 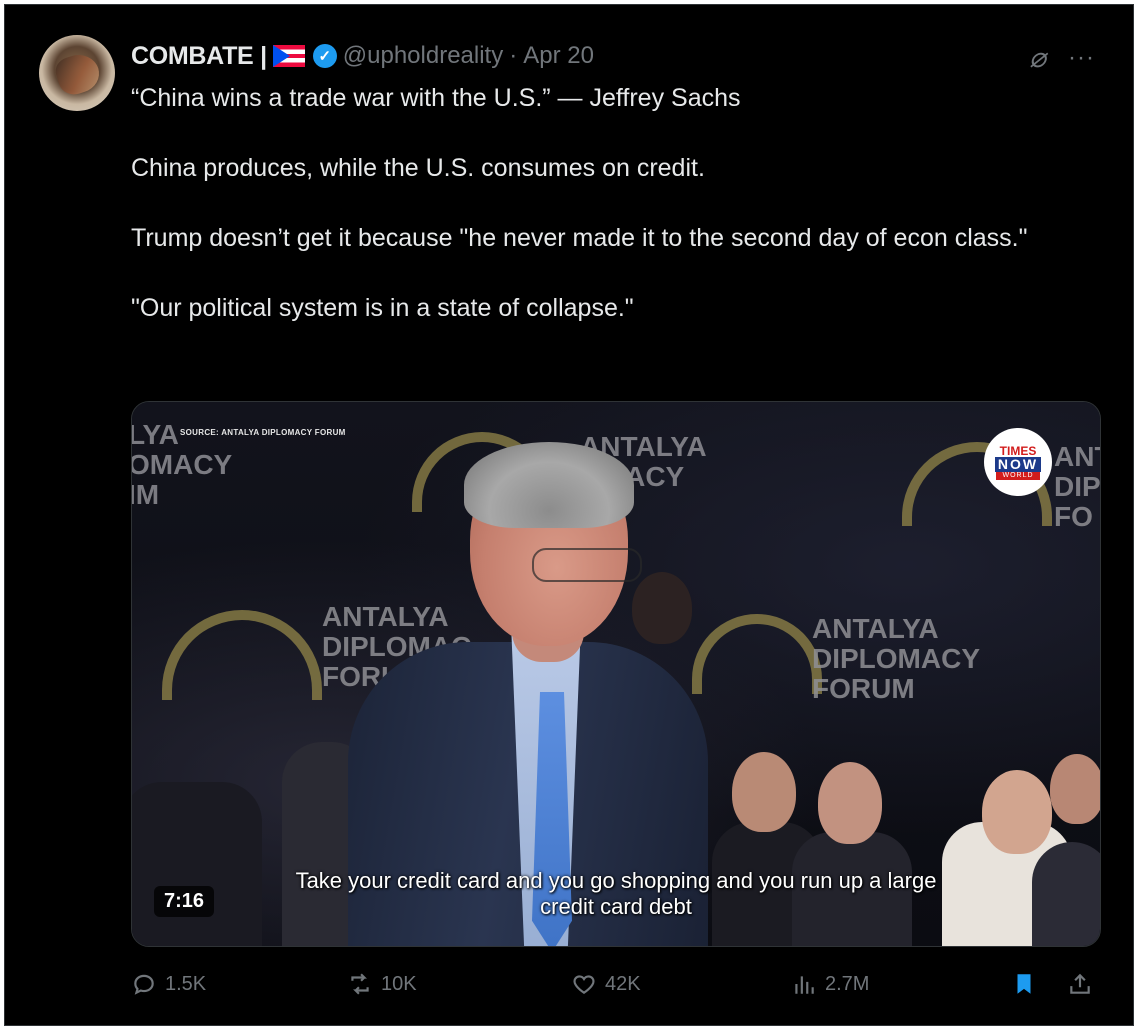 I want to click on channel-logo-line1: TIMES, so click(x=1018, y=450).